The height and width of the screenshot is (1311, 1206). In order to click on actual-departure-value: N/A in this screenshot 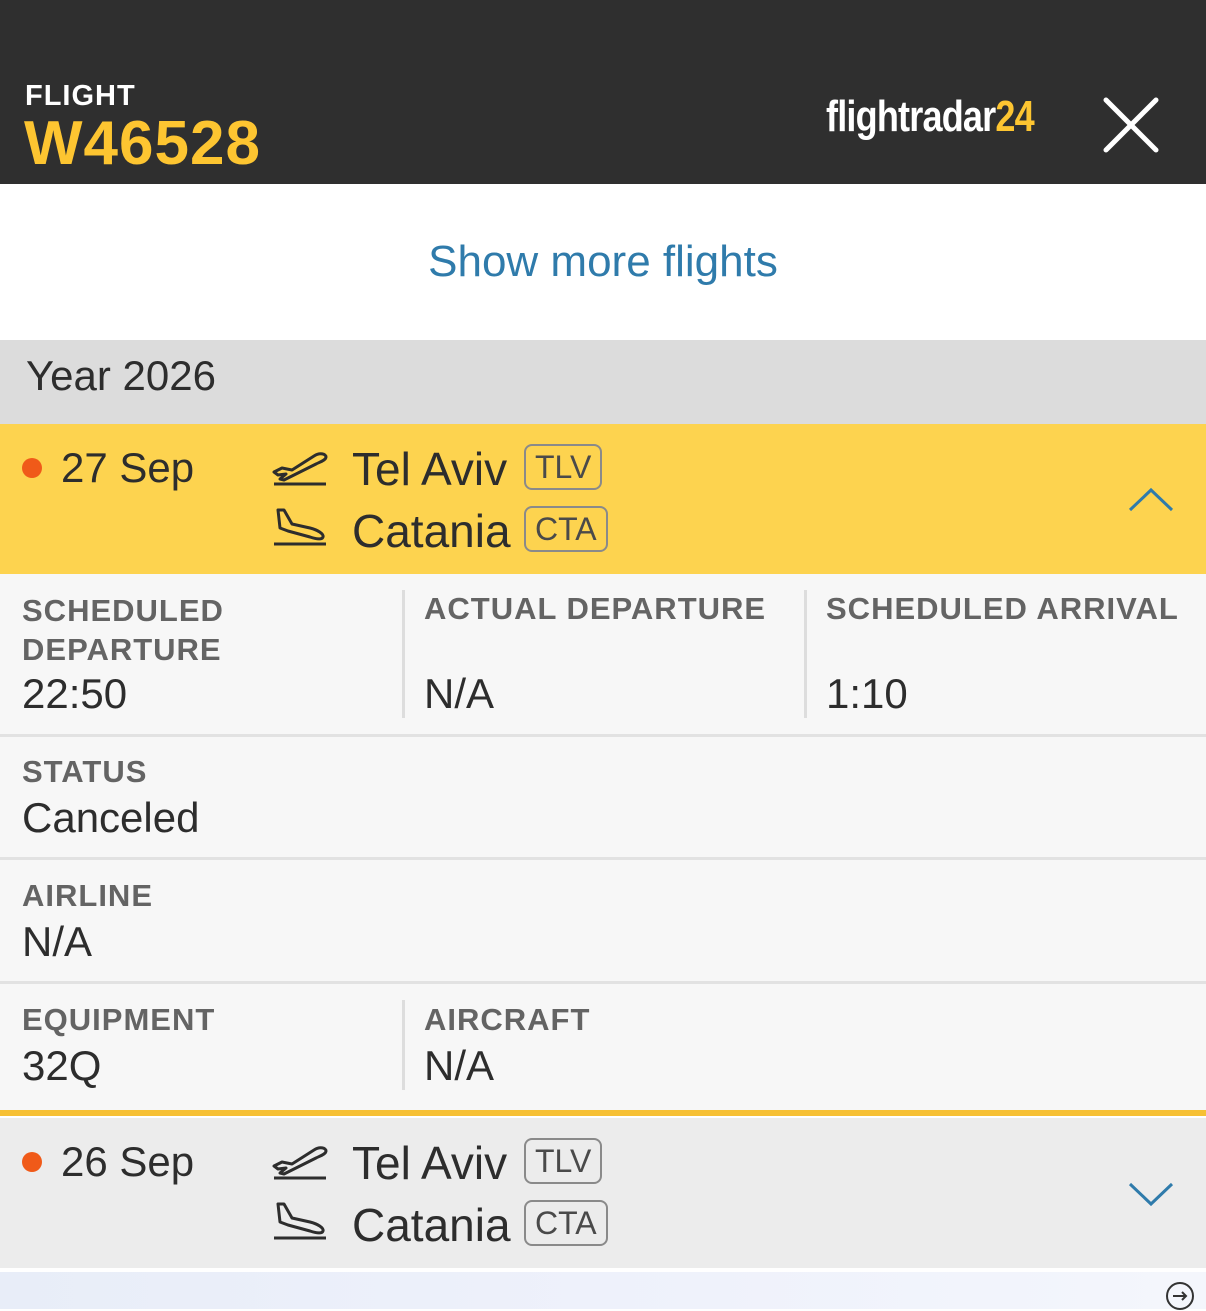, I will do `click(459, 693)`.